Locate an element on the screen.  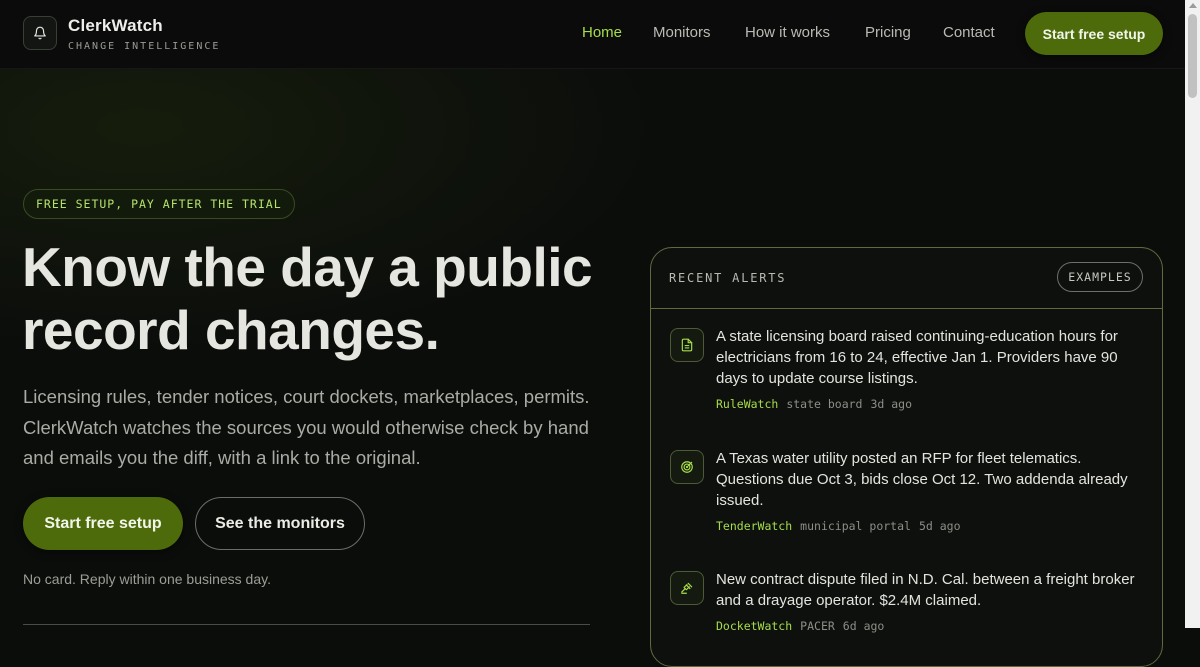
hero-title: Know the day a public record changes. is located at coordinates (307, 298).